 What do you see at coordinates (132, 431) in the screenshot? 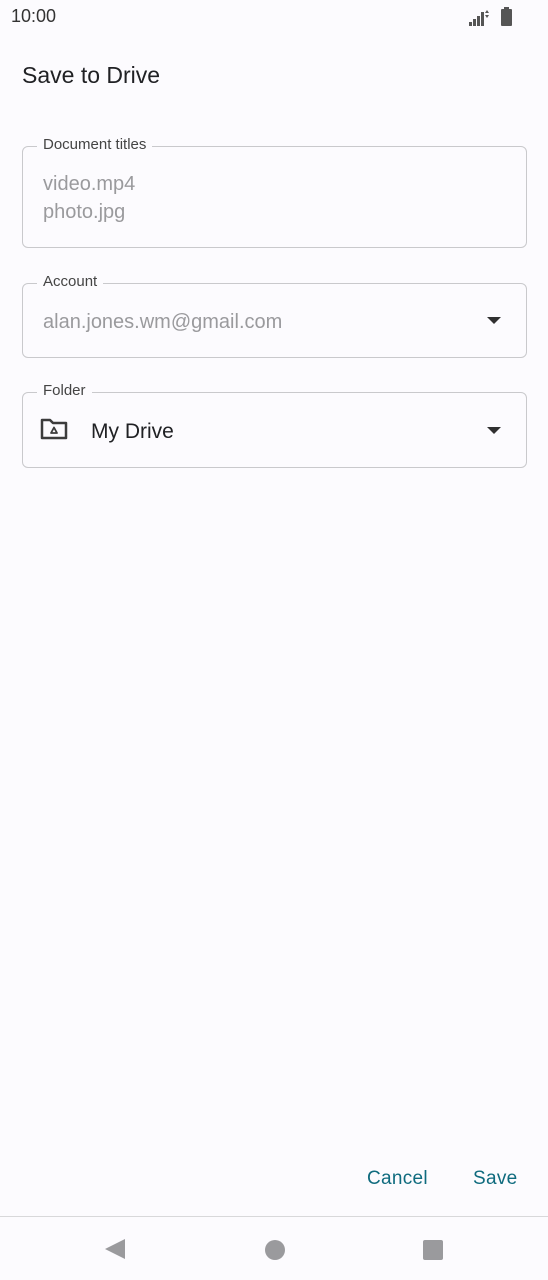
I see `folder-value: My Drive` at bounding box center [132, 431].